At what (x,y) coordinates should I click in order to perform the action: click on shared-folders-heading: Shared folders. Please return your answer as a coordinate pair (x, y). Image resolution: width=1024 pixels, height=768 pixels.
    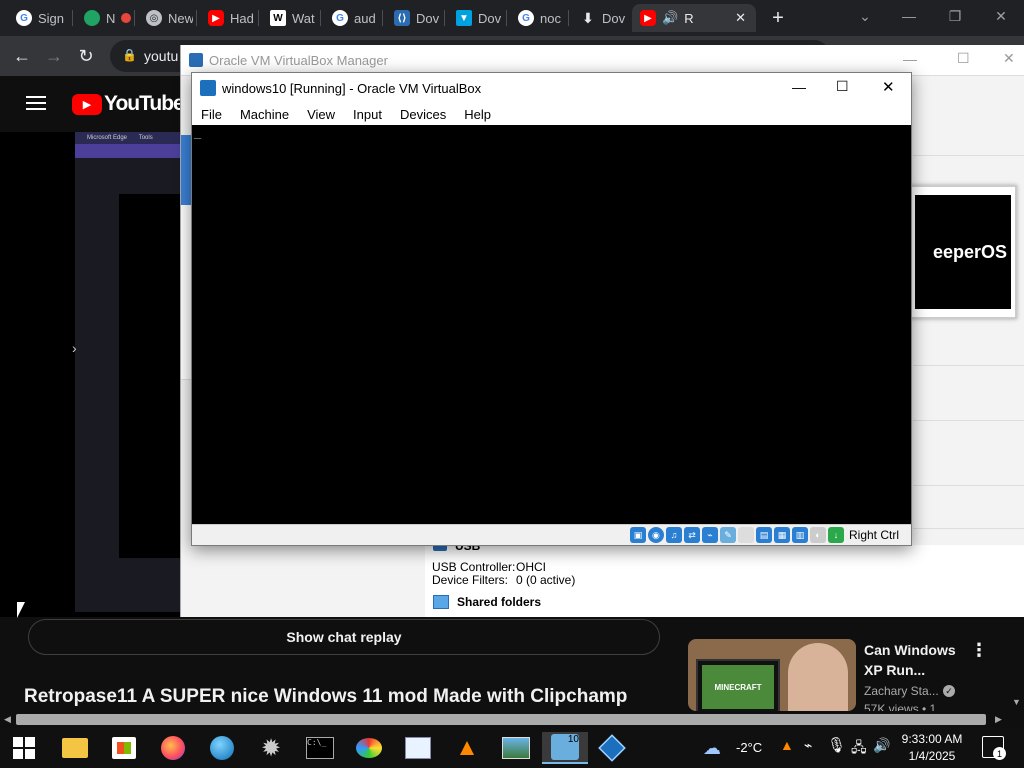
    Looking at the image, I should click on (499, 602).